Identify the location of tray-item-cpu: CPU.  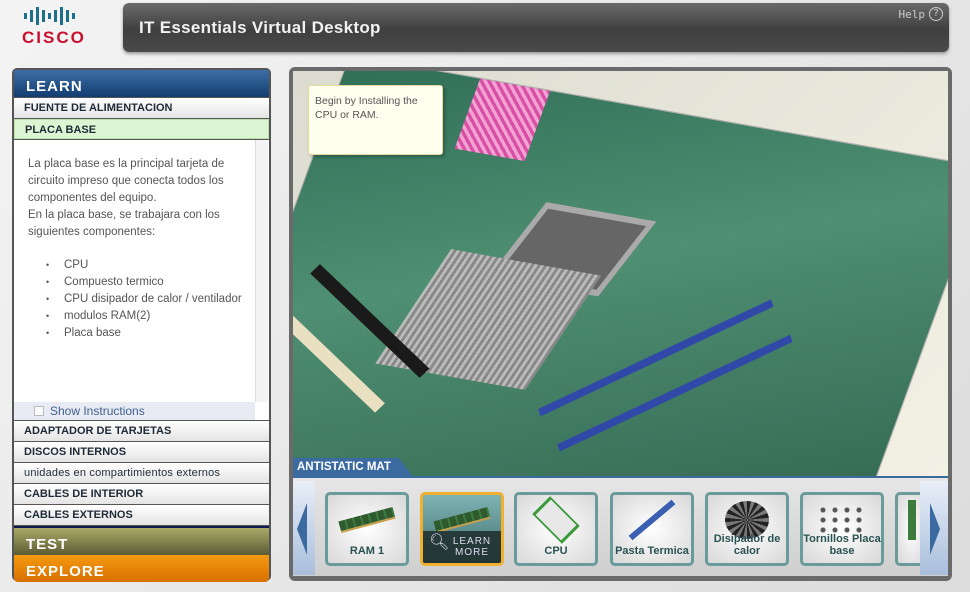
(556, 529).